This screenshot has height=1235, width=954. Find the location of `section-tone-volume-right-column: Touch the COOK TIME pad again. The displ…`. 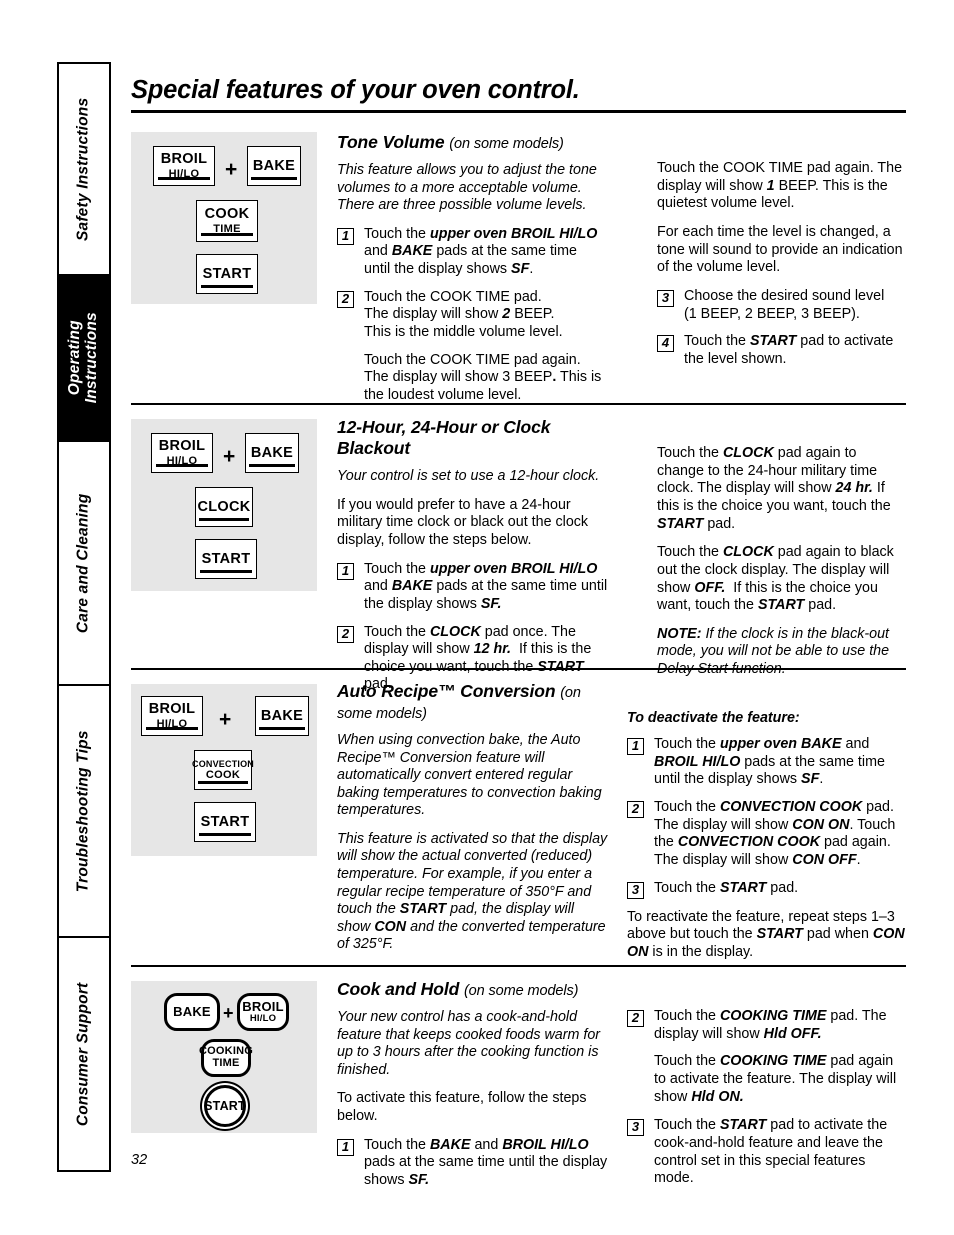

section-tone-volume-right-column: Touch the COOK TIME pad again. The displ… is located at coordinates (782, 269).